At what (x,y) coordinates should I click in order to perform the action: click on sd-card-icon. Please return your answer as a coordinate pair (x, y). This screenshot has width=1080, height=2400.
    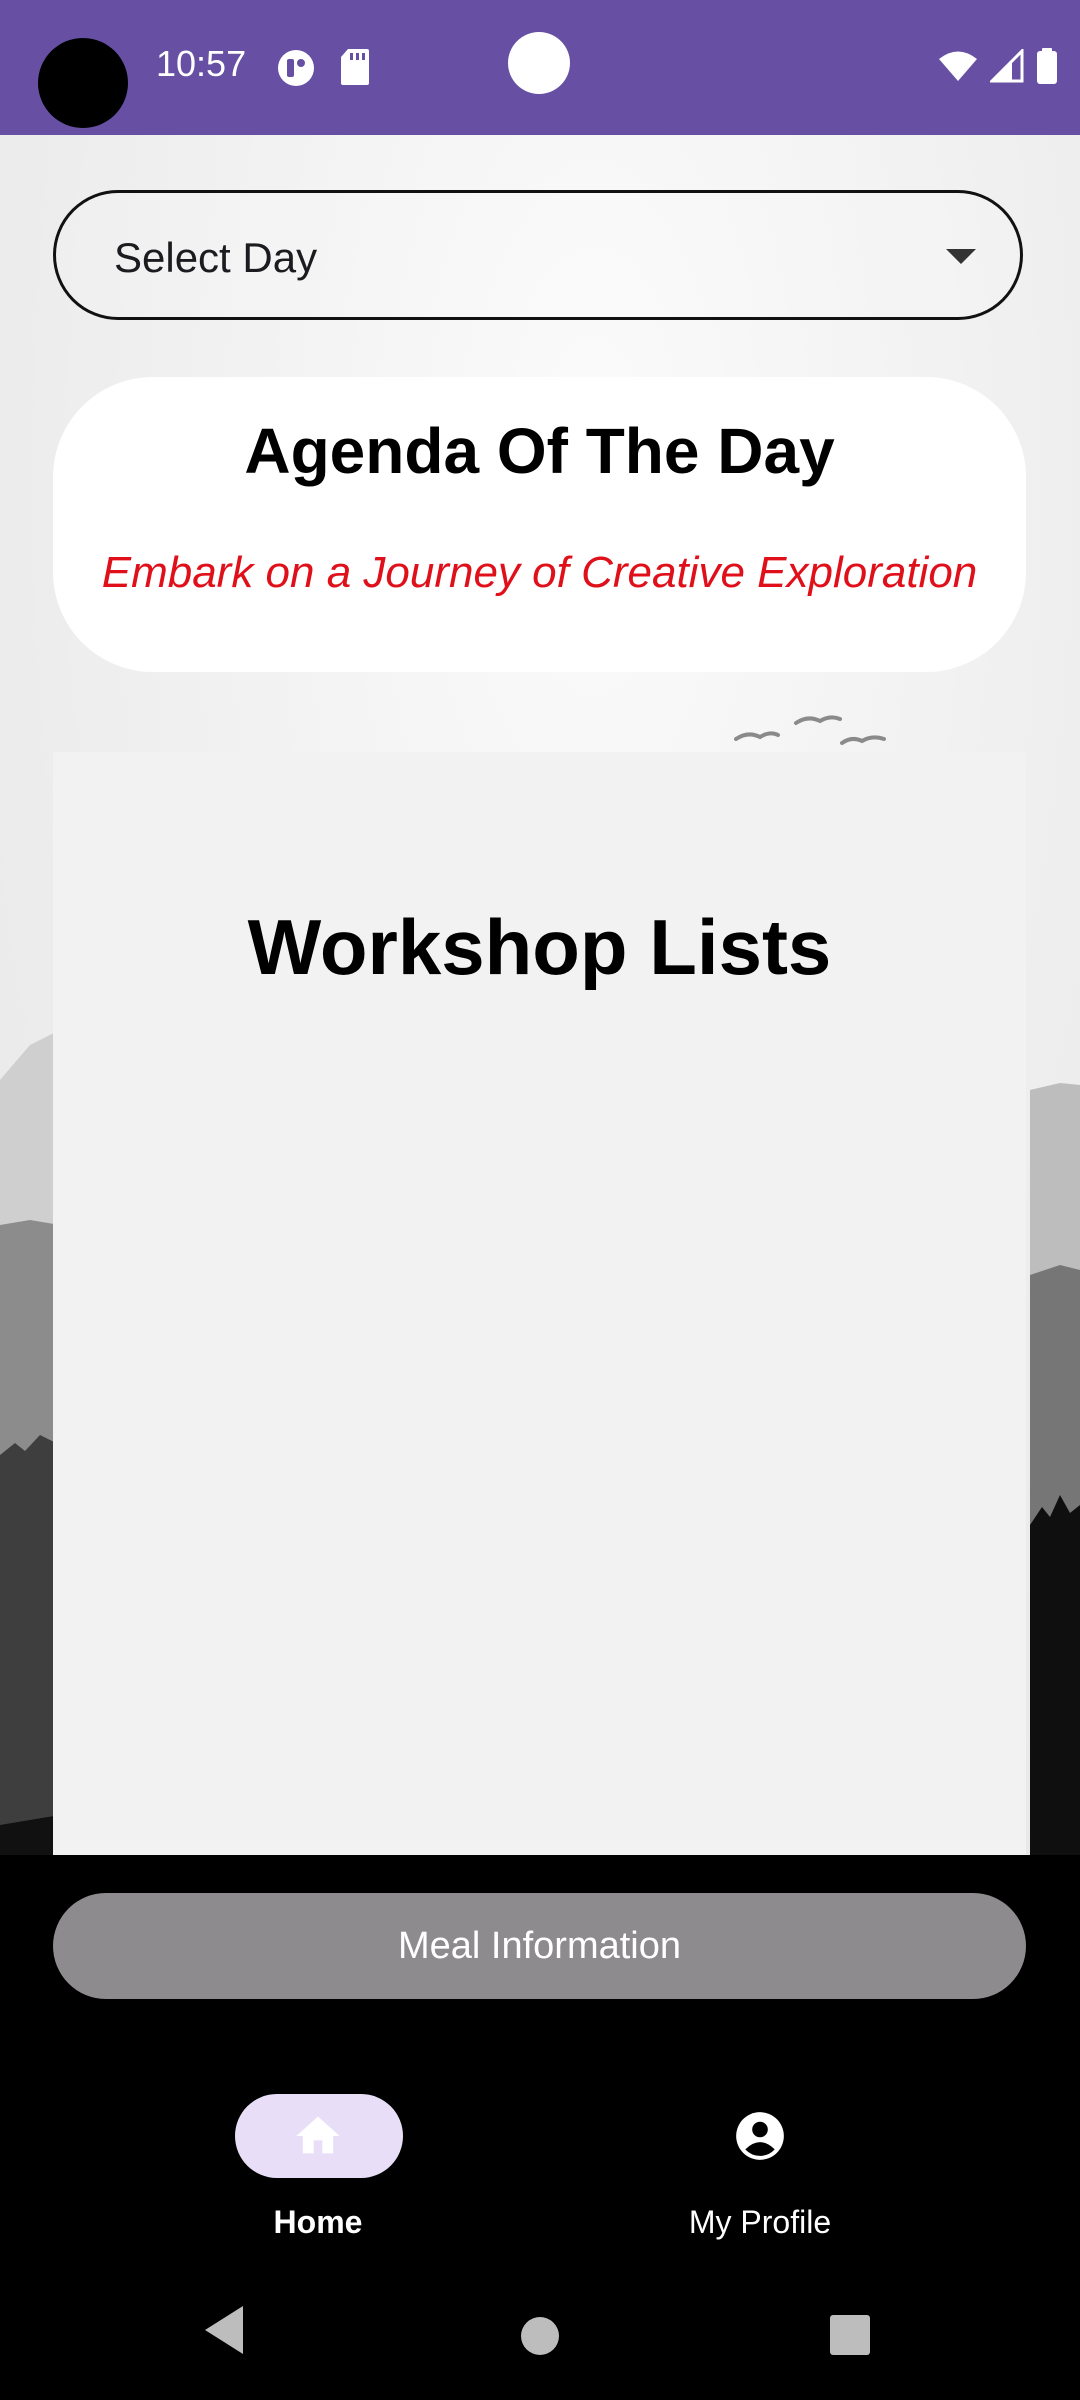
    Looking at the image, I should click on (355, 67).